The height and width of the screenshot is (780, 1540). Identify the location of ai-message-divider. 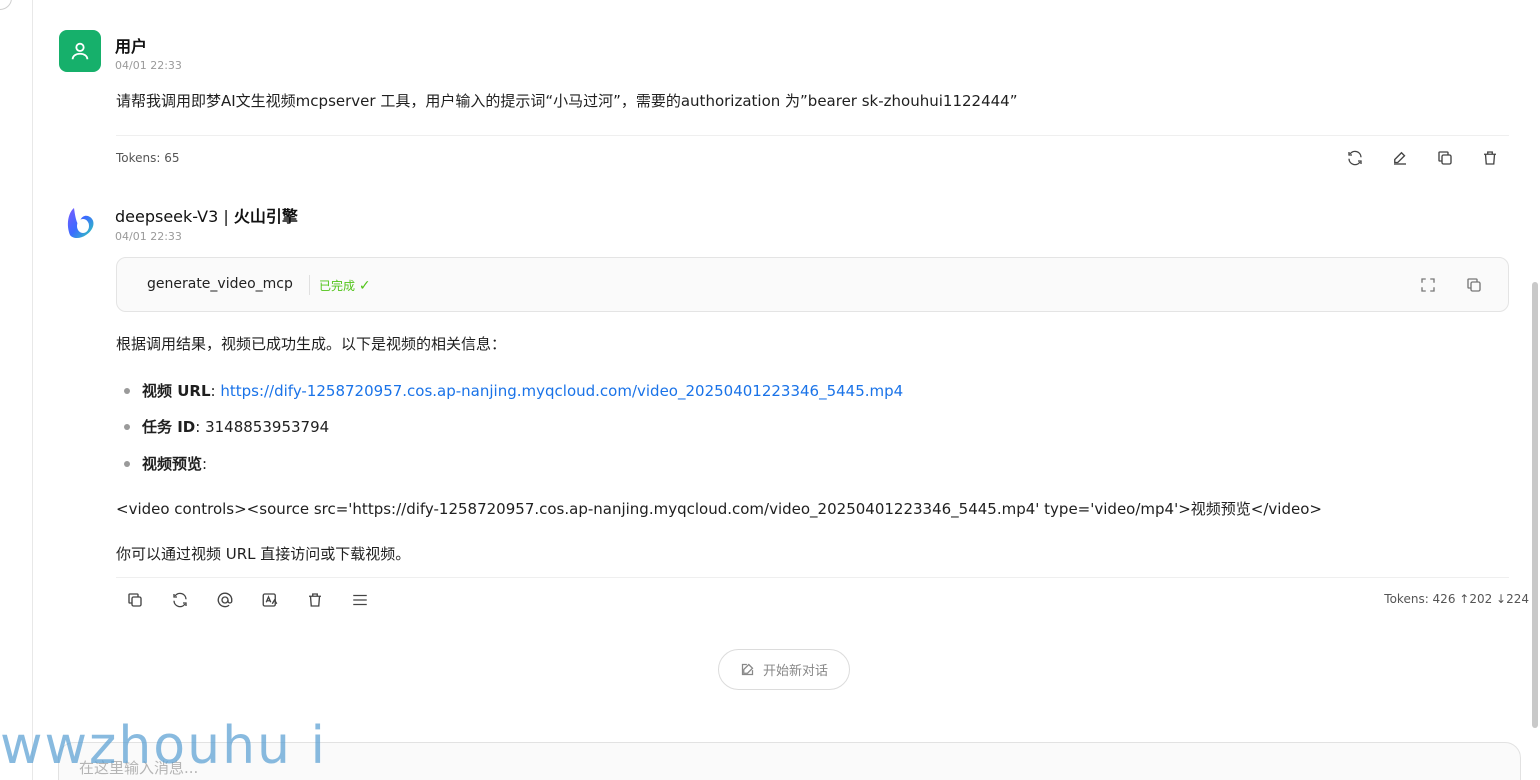
(812, 577).